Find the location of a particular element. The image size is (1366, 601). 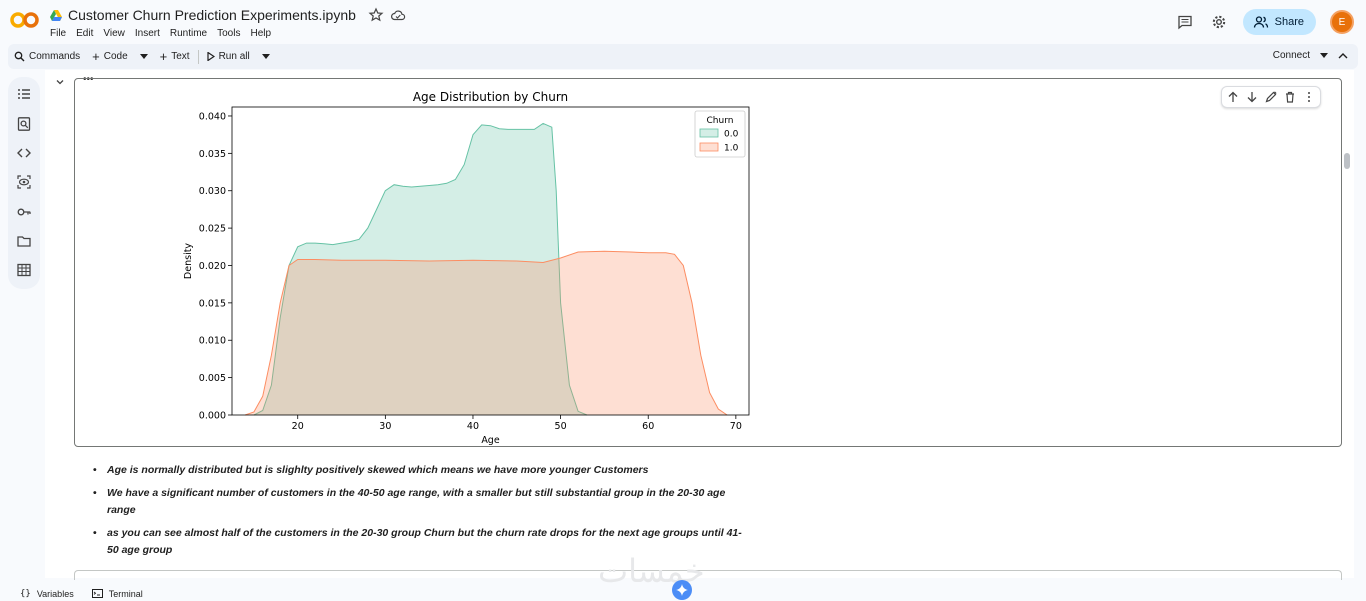

play-icon is located at coordinates (210, 56).